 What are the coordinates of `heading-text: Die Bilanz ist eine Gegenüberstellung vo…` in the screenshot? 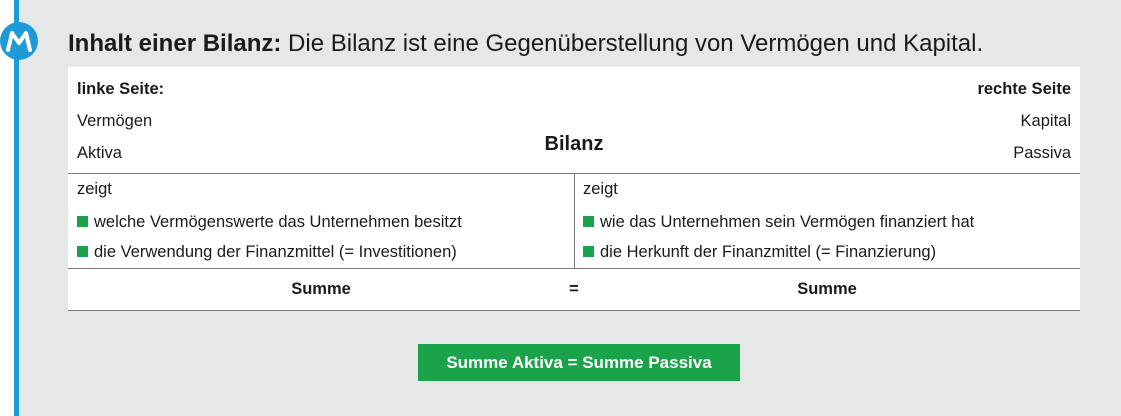 It's located at (632, 43).